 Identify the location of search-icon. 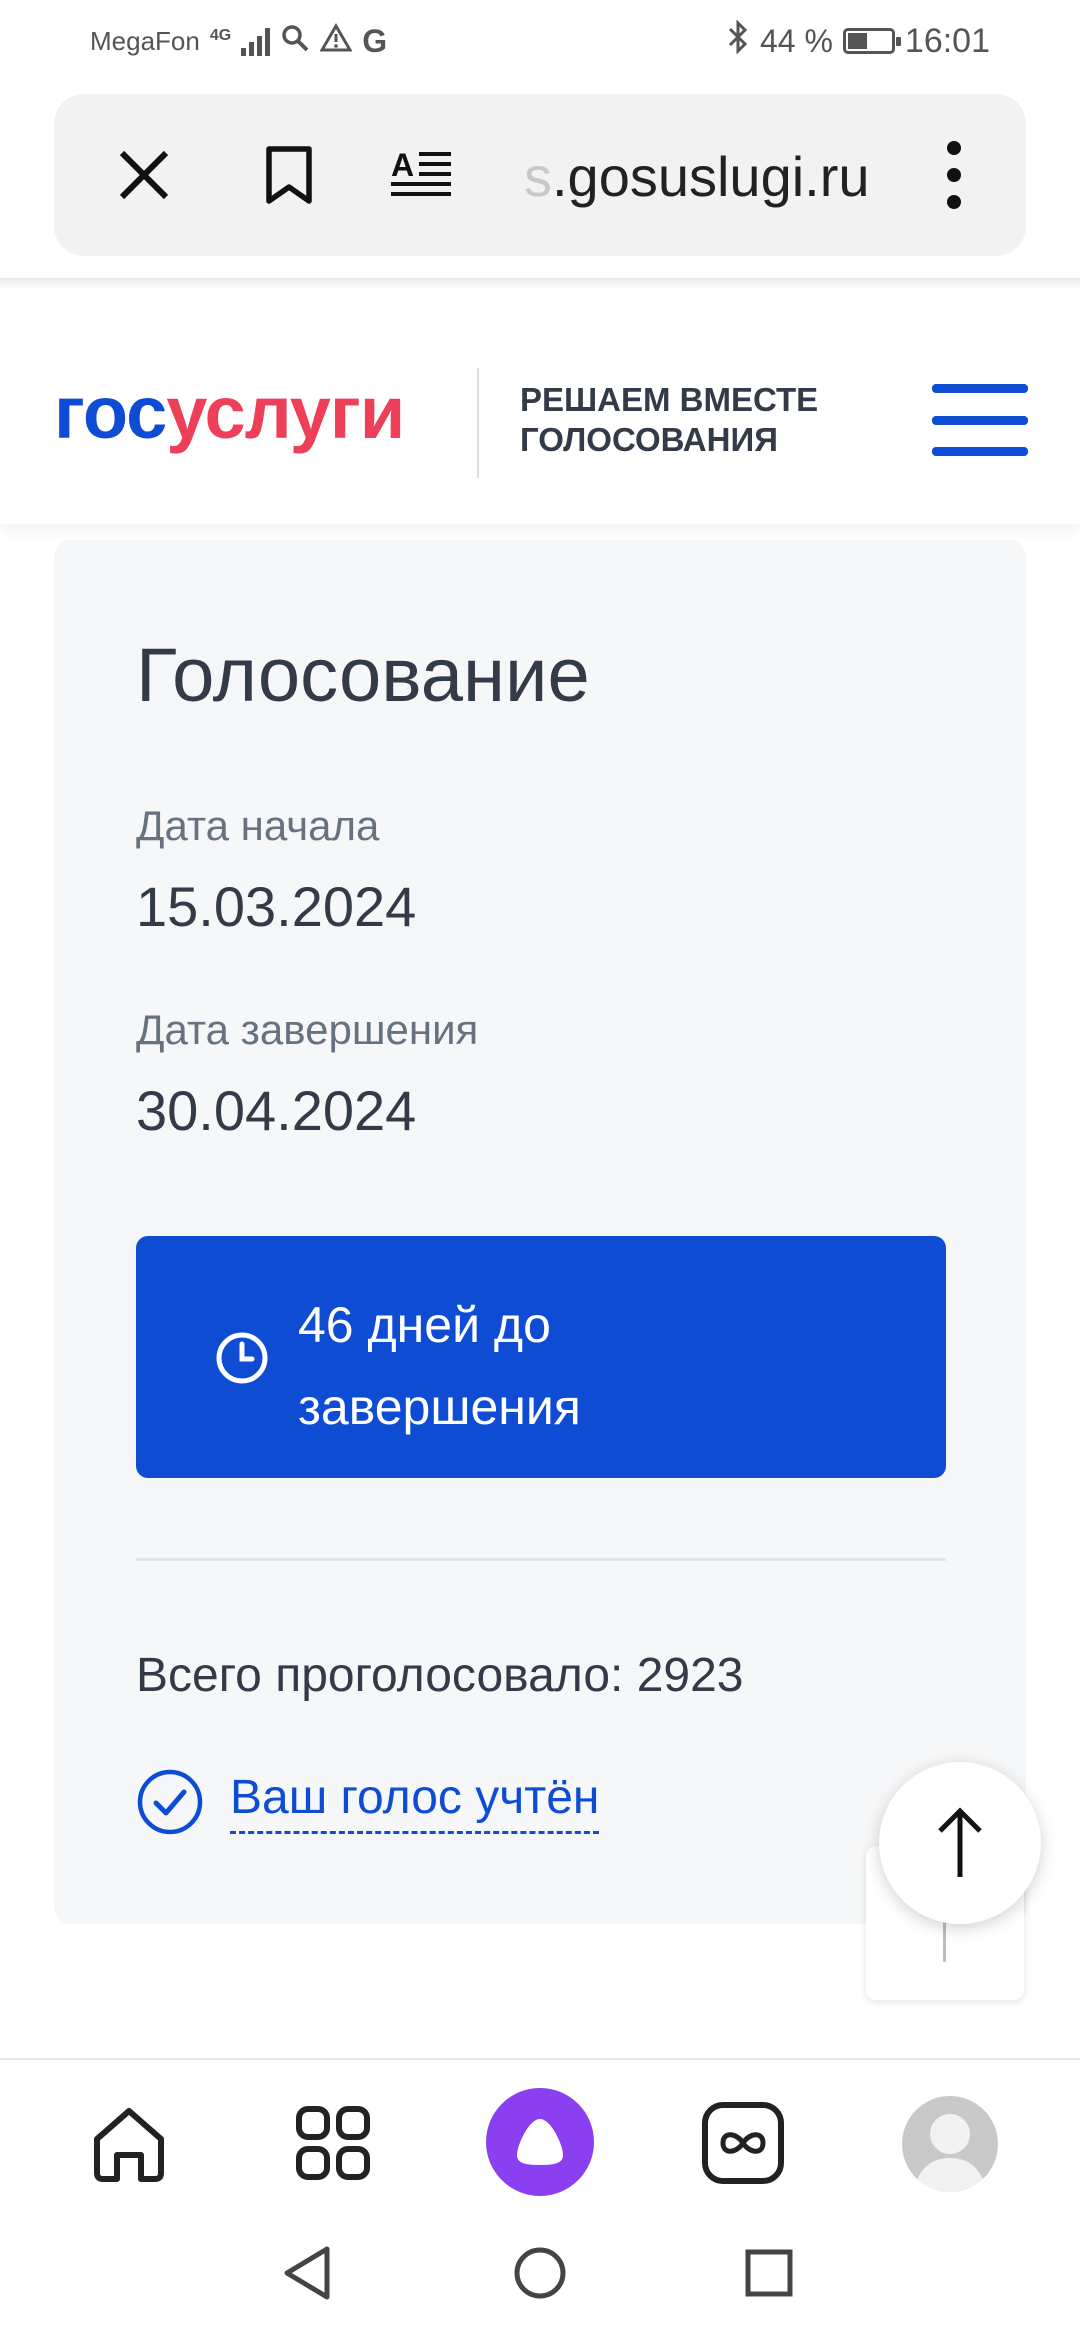
(295, 41).